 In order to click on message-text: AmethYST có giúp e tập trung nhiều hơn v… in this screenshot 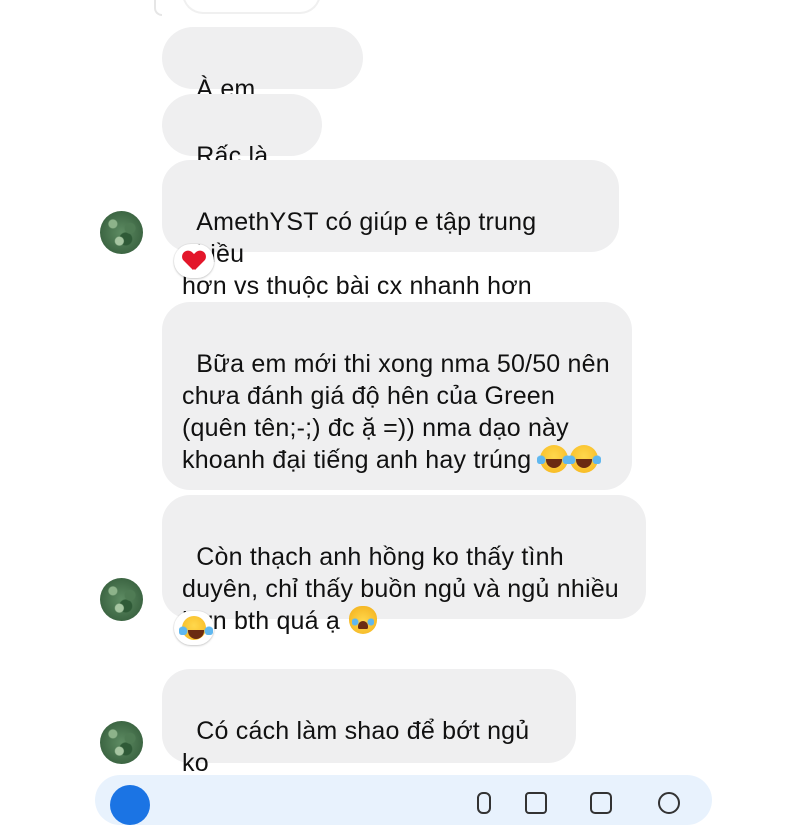, I will do `click(359, 254)`.